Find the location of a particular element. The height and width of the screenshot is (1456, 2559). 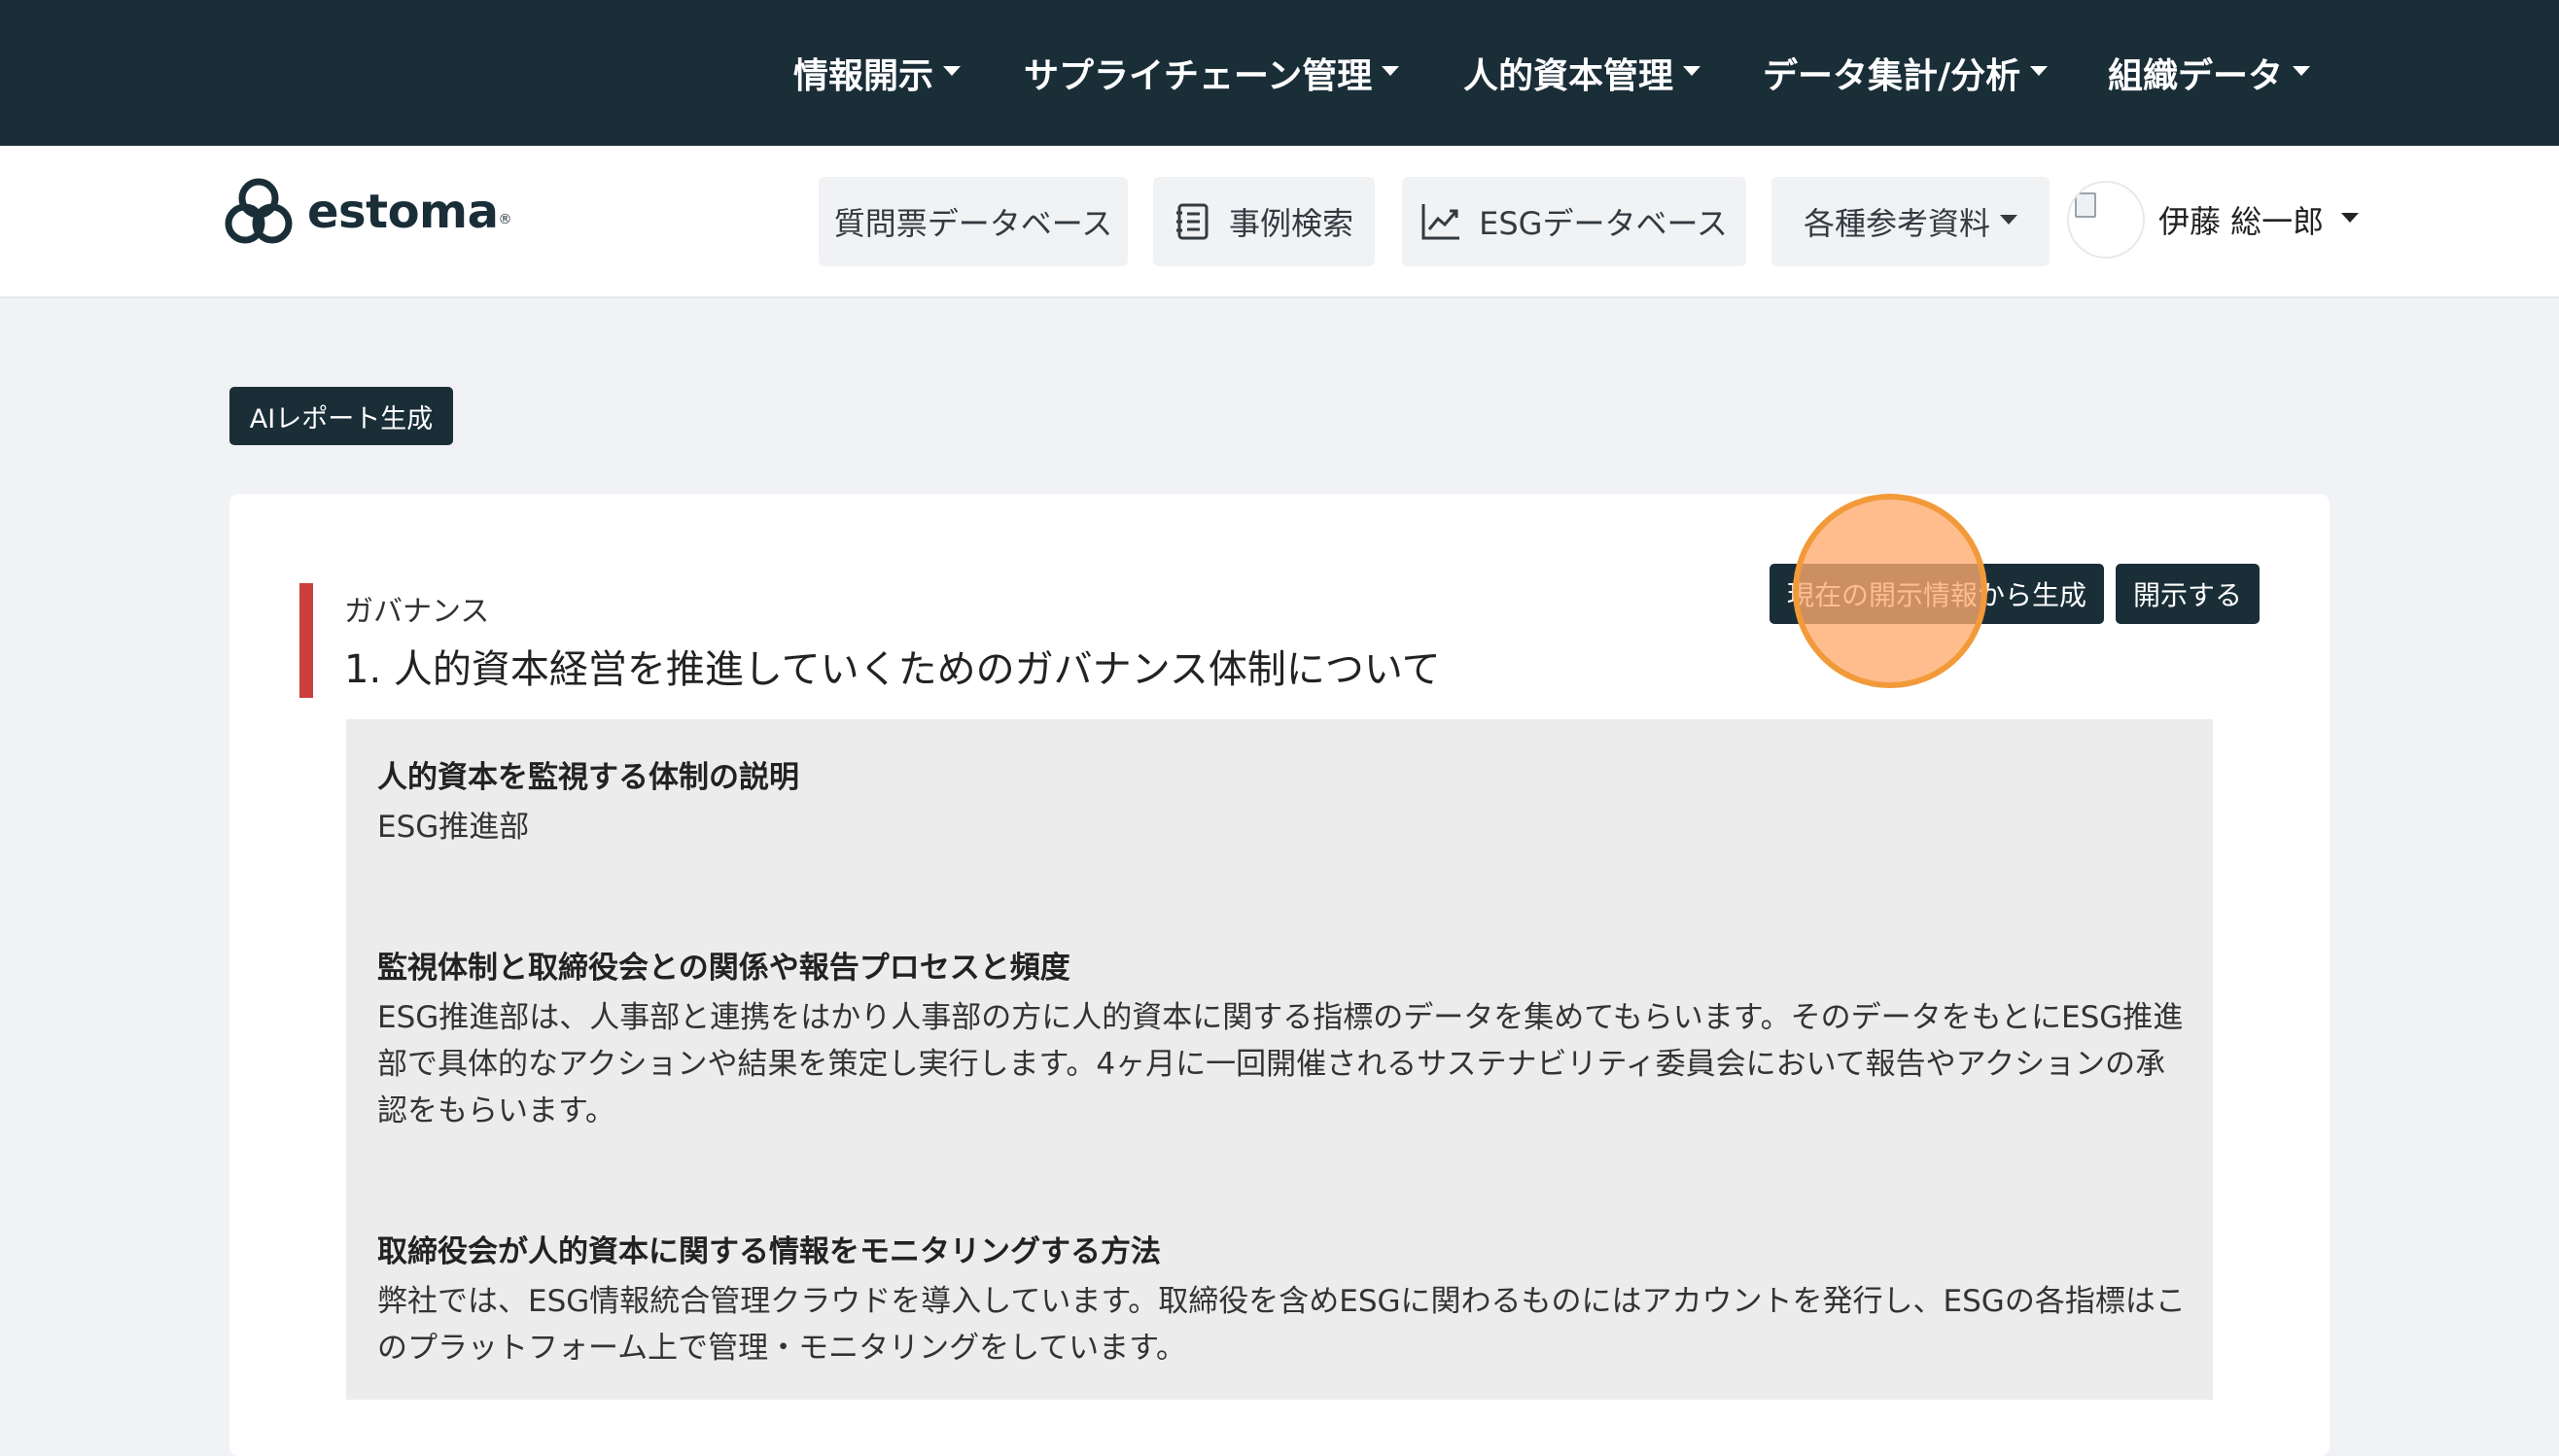

esg-database-button: ESGデータベース is located at coordinates (1574, 221).